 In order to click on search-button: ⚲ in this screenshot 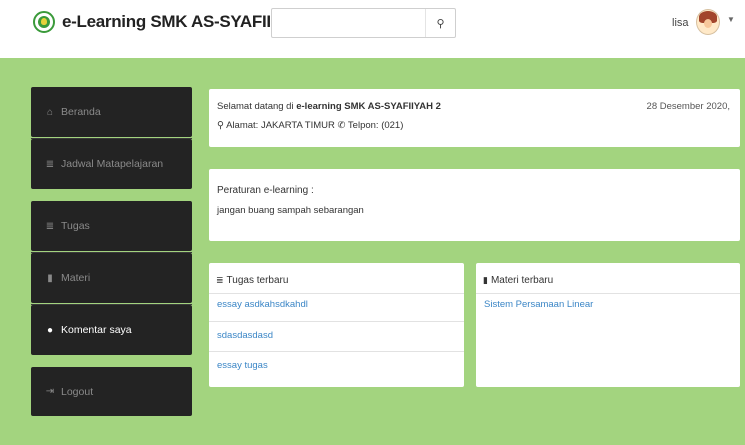, I will do `click(440, 23)`.